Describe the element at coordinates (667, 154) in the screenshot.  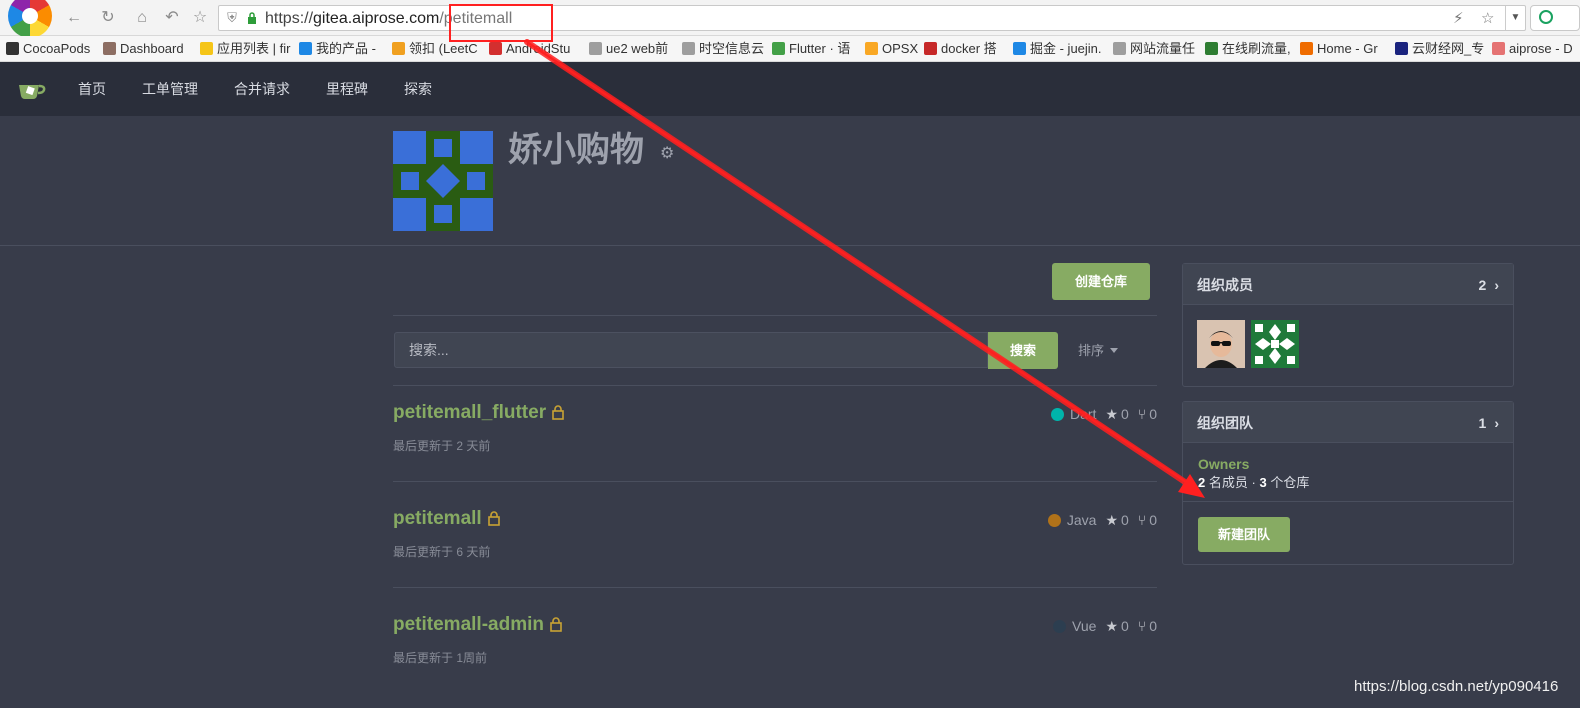
I see `gear-icon: ⚙` at that location.